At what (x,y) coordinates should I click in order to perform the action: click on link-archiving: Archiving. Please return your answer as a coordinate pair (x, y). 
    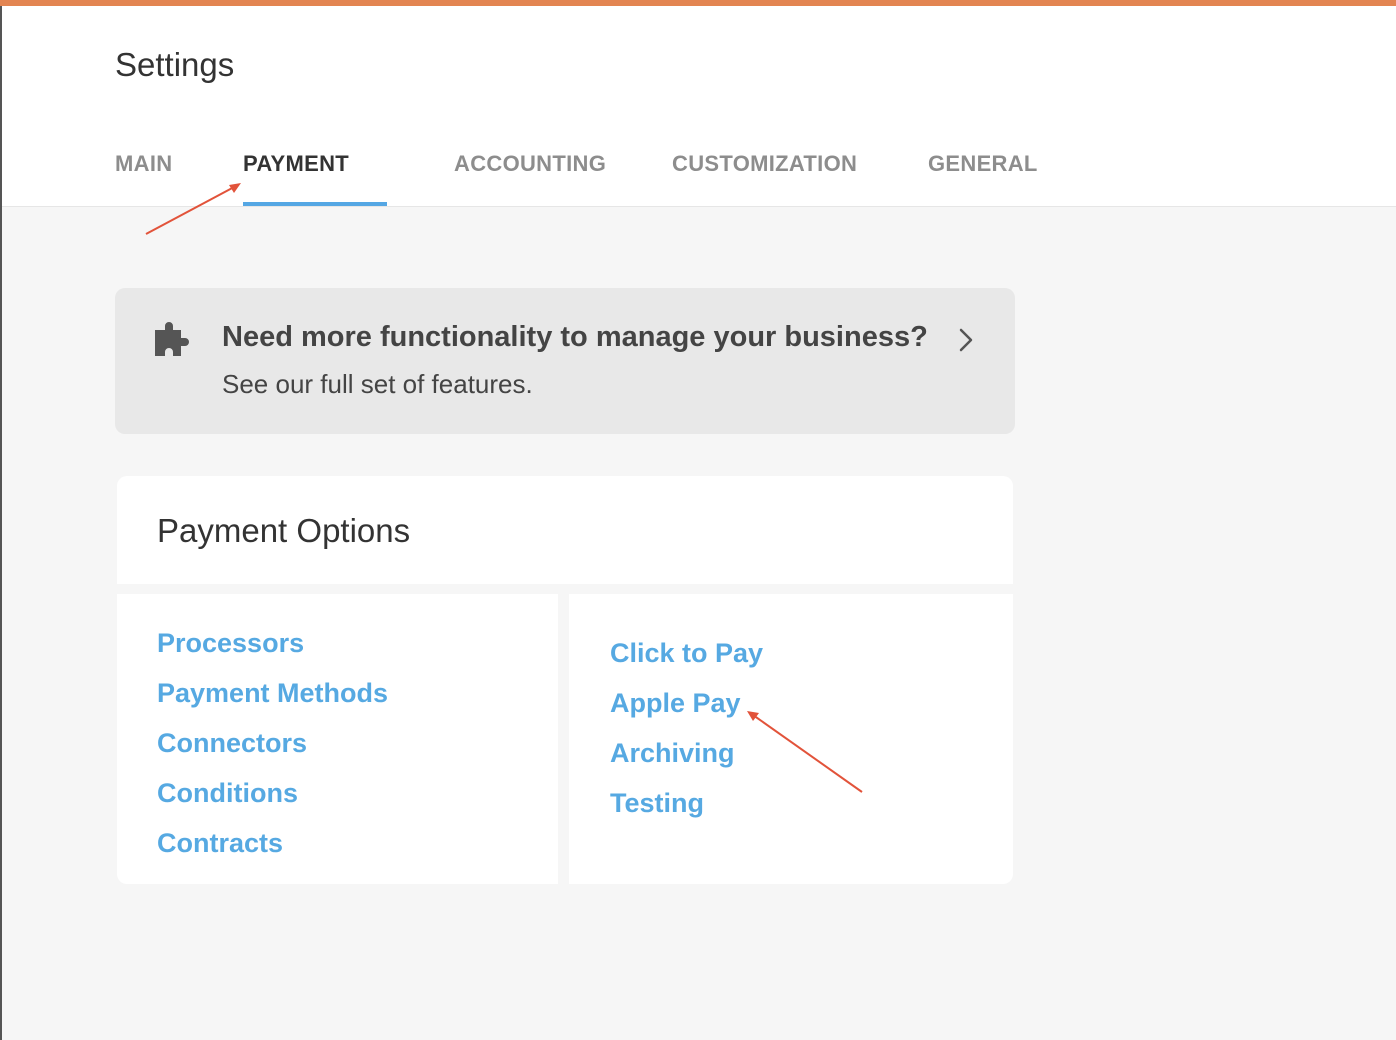
    Looking at the image, I should click on (672, 753).